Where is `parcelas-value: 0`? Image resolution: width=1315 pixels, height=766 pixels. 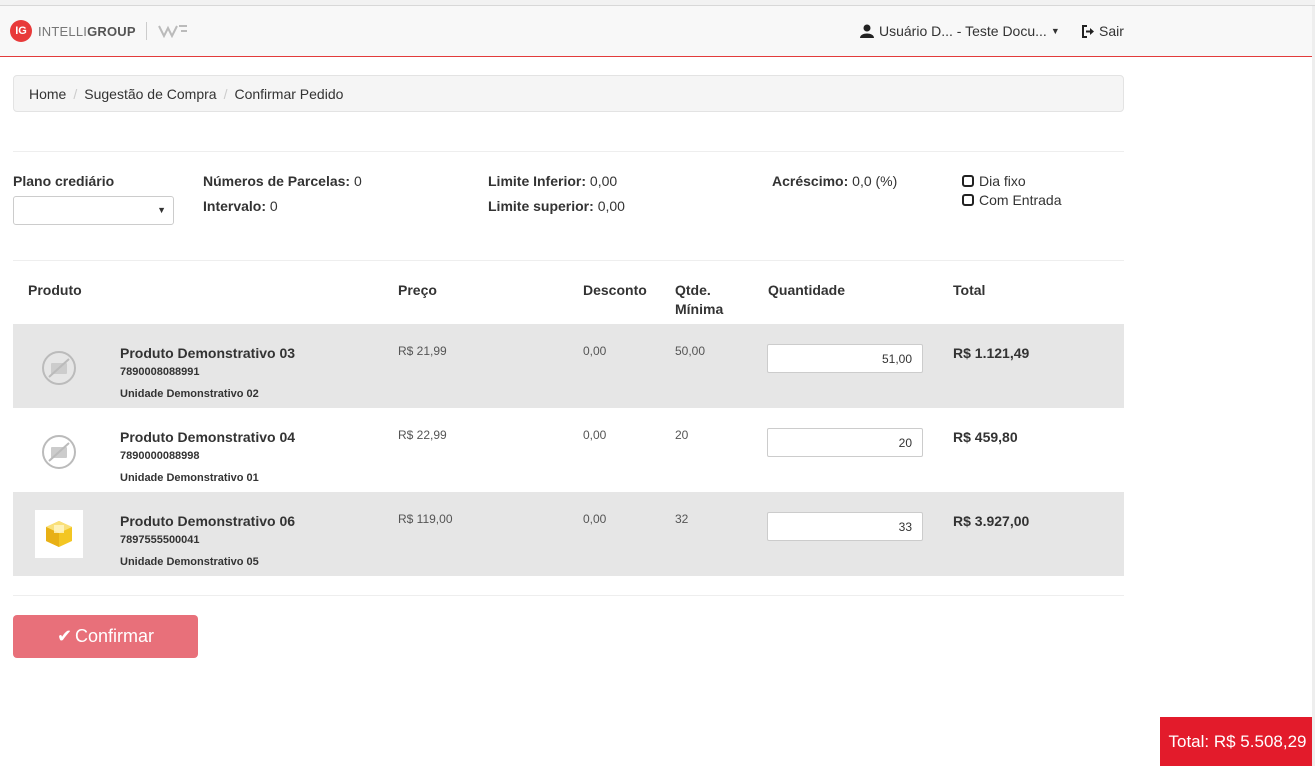 parcelas-value: 0 is located at coordinates (357, 181).